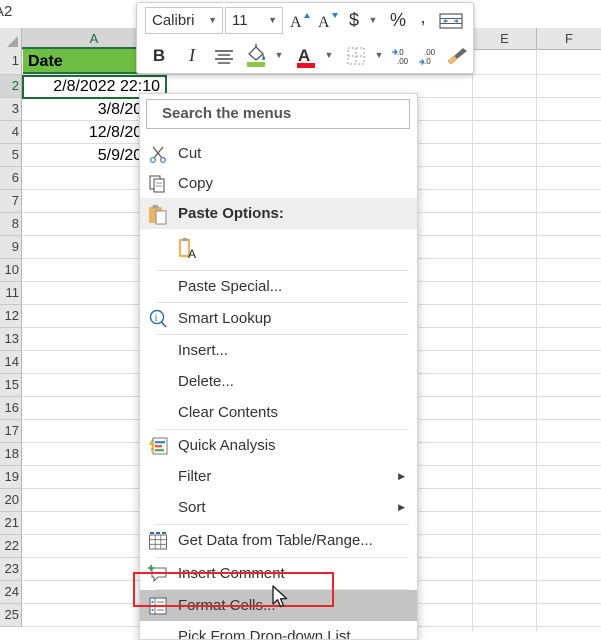  What do you see at coordinates (11, 201) in the screenshot?
I see `row-header-7: 7` at bounding box center [11, 201].